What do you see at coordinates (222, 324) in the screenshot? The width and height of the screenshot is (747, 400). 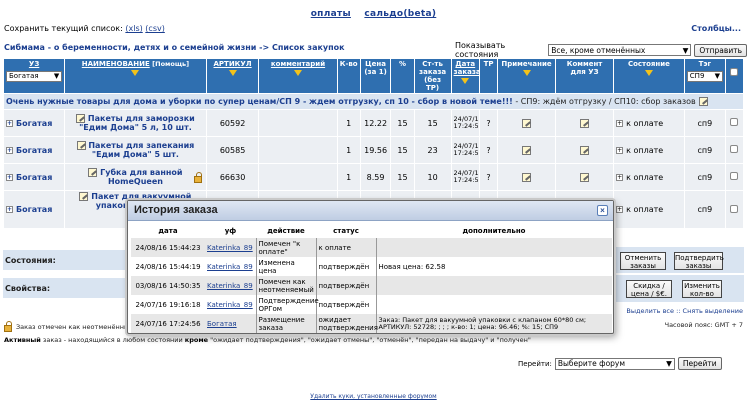 I see `history-user-link: Богатая` at bounding box center [222, 324].